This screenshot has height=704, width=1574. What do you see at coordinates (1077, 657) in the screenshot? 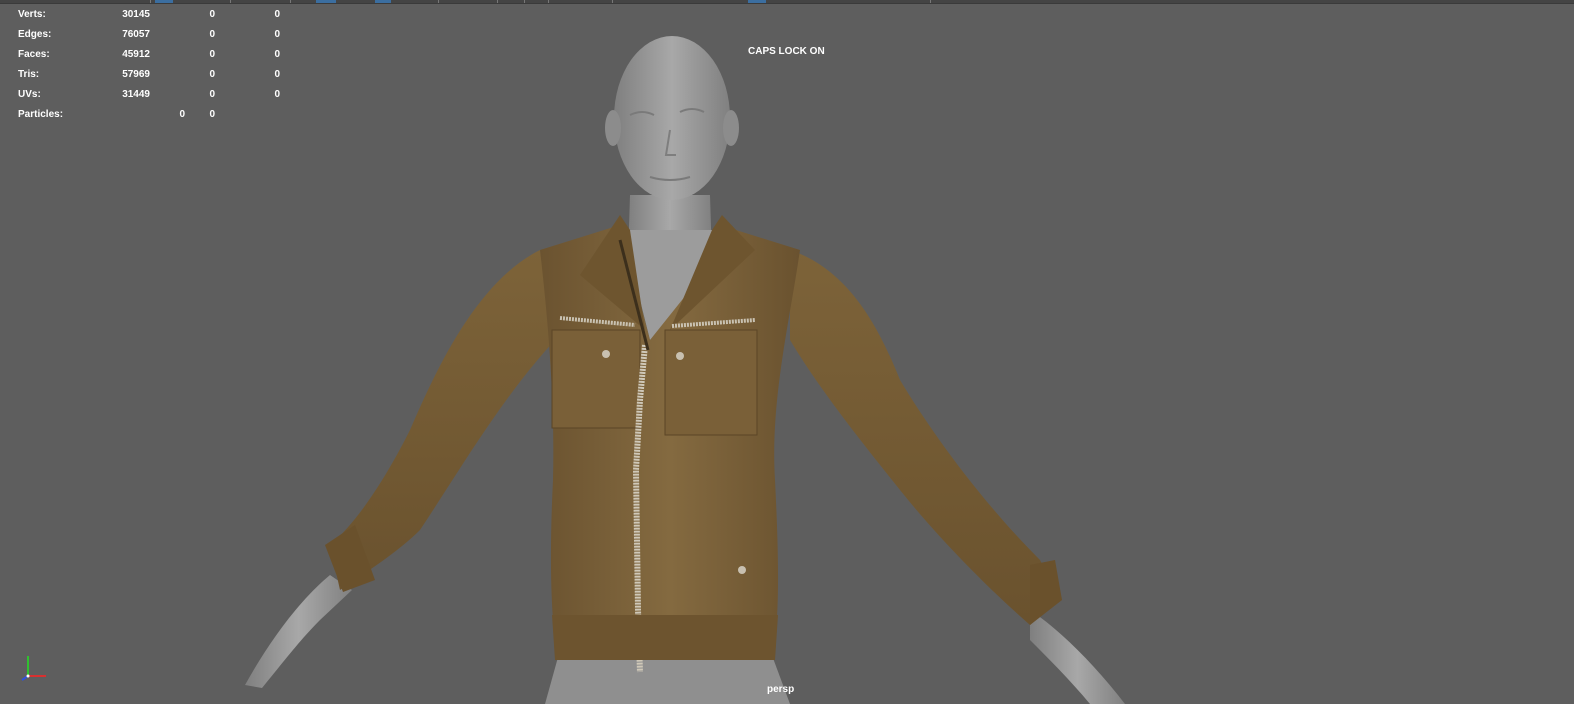
I see `right-hand` at bounding box center [1077, 657].